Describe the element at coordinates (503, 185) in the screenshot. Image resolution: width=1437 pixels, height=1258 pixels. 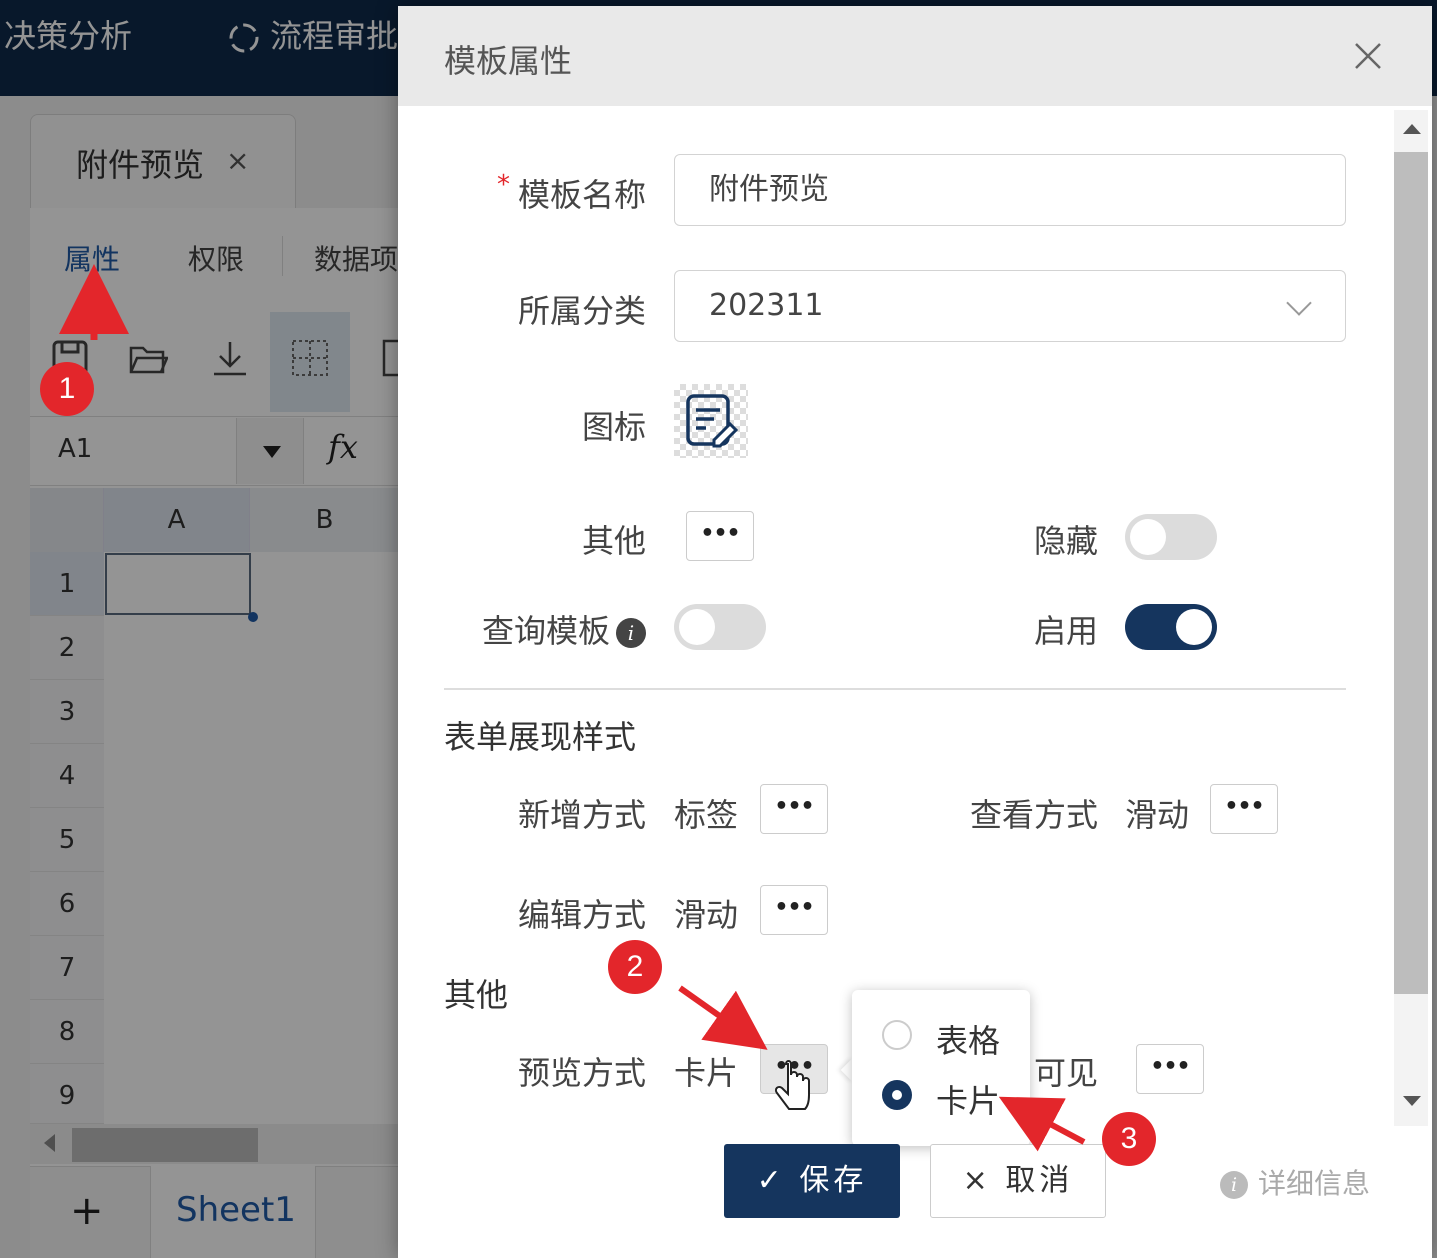
I see `required-mark: *` at that location.